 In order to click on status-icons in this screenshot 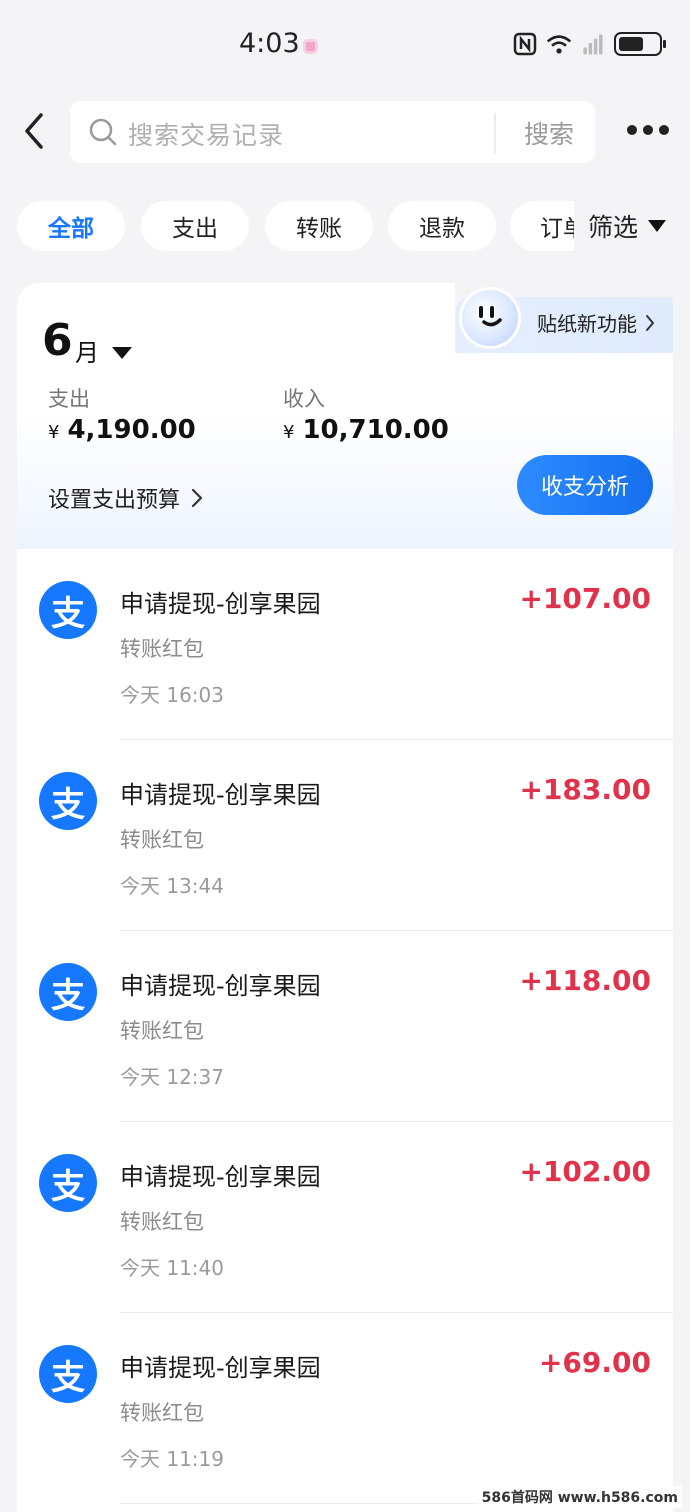, I will do `click(589, 44)`.